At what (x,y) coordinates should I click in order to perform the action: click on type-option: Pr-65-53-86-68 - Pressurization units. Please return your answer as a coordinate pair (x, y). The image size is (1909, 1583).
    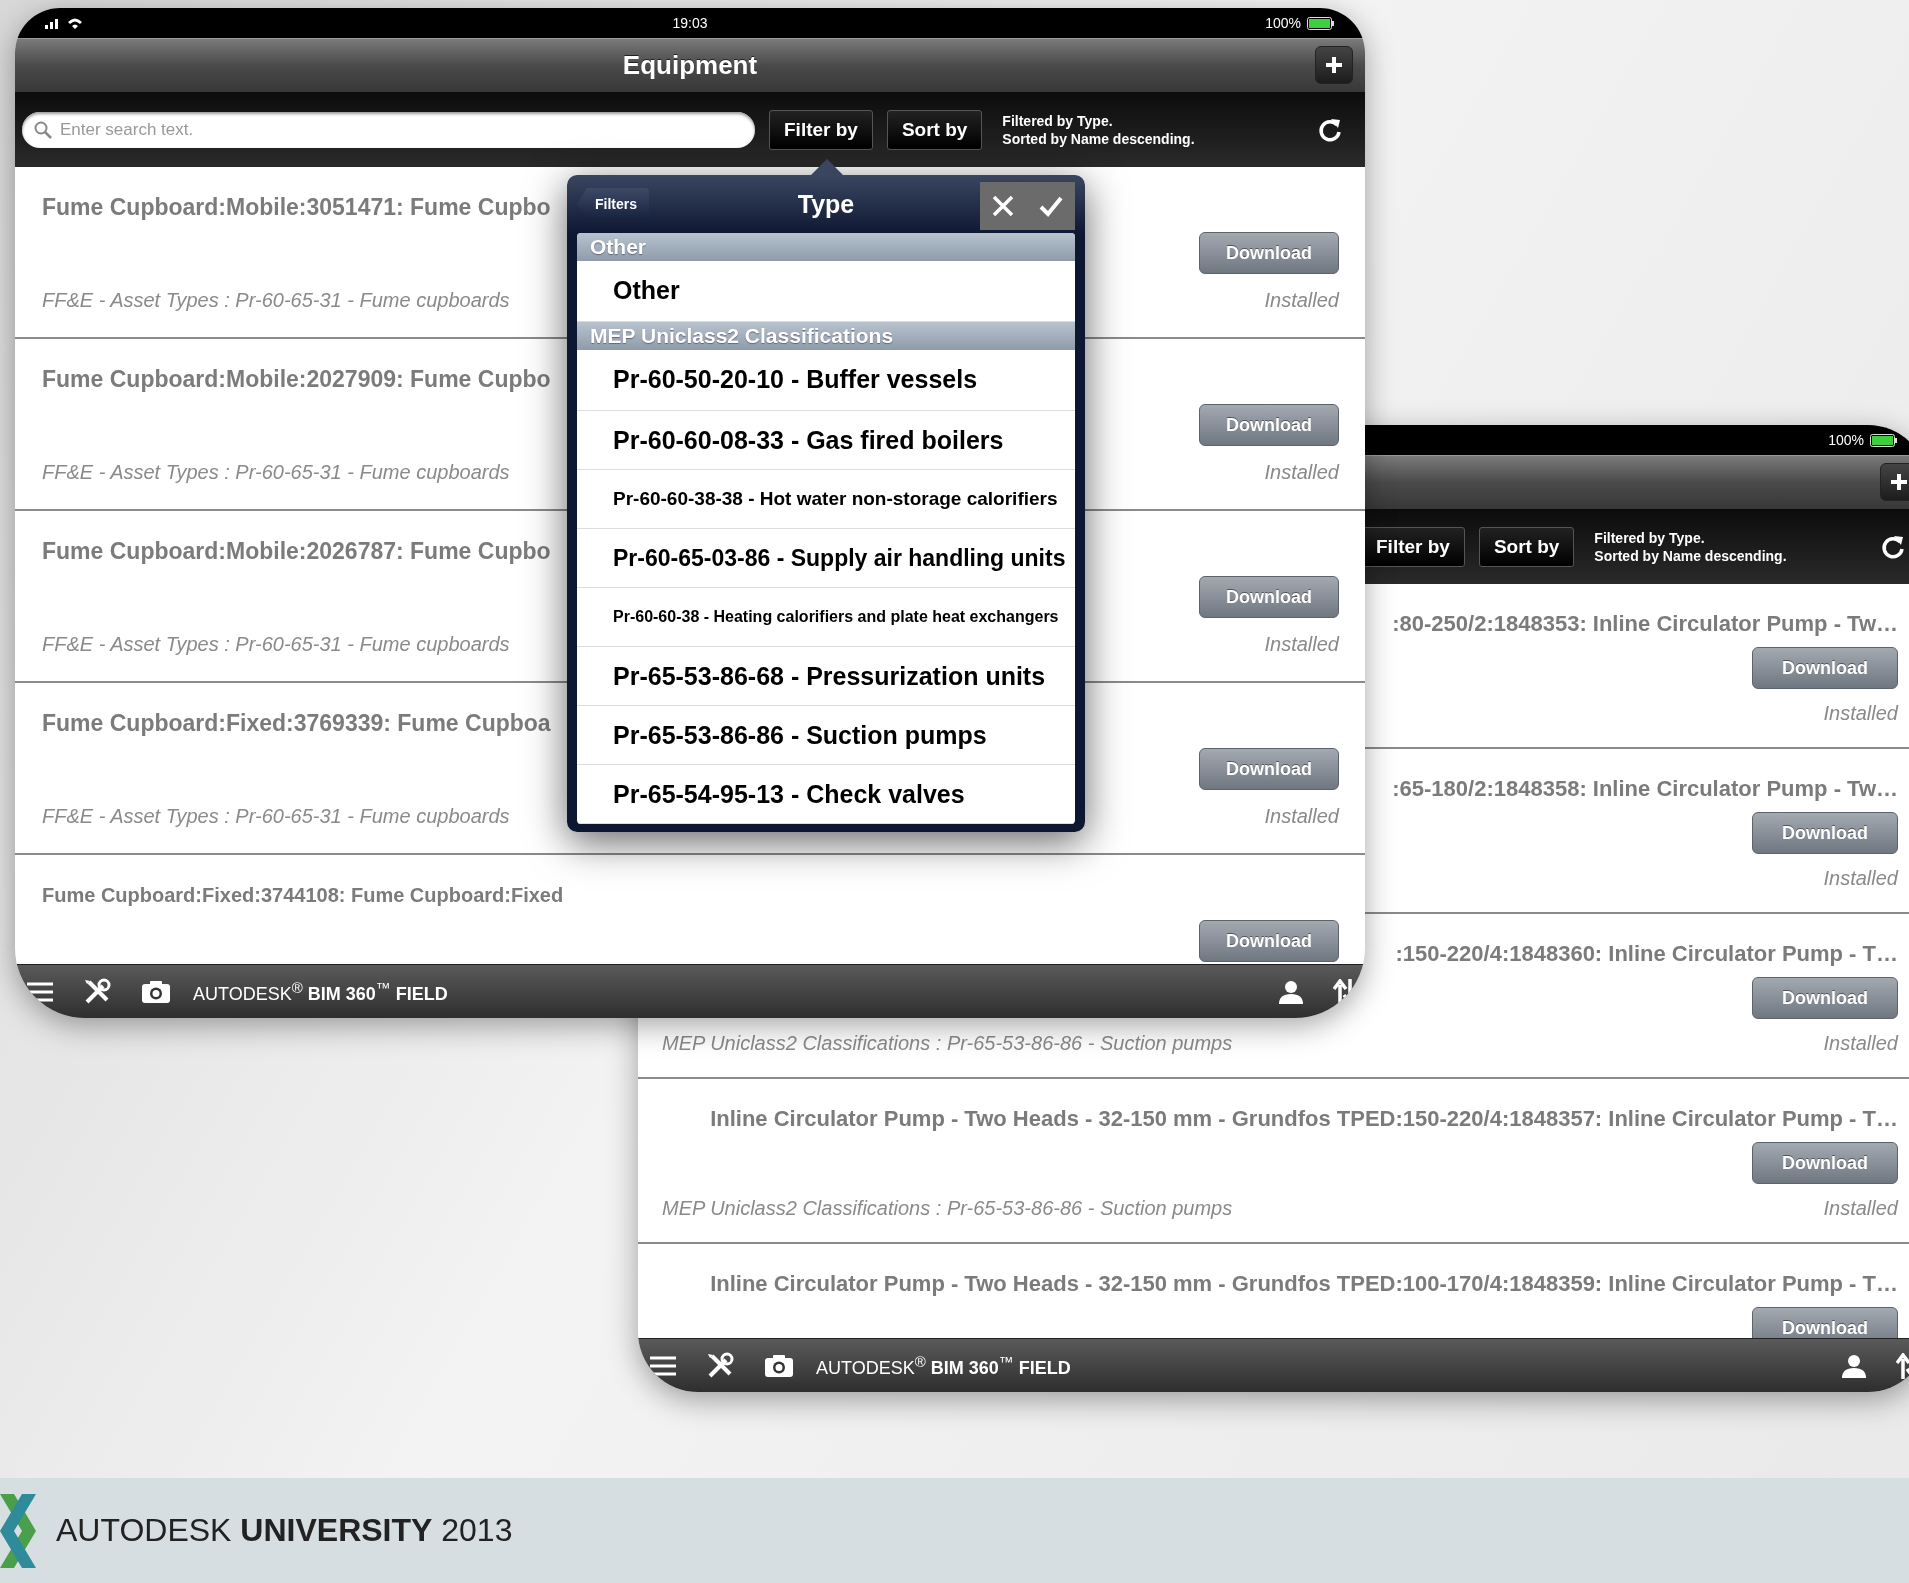
    Looking at the image, I should click on (826, 676).